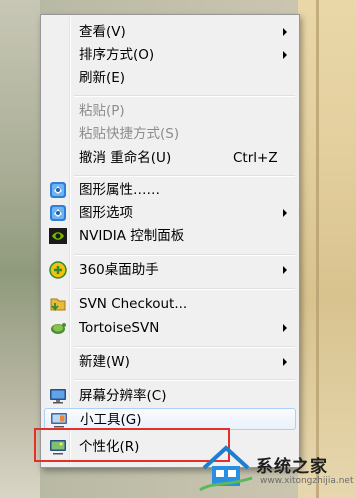  What do you see at coordinates (170, 111) in the screenshot?
I see `menu-item-paste: 粘贴(P)` at bounding box center [170, 111].